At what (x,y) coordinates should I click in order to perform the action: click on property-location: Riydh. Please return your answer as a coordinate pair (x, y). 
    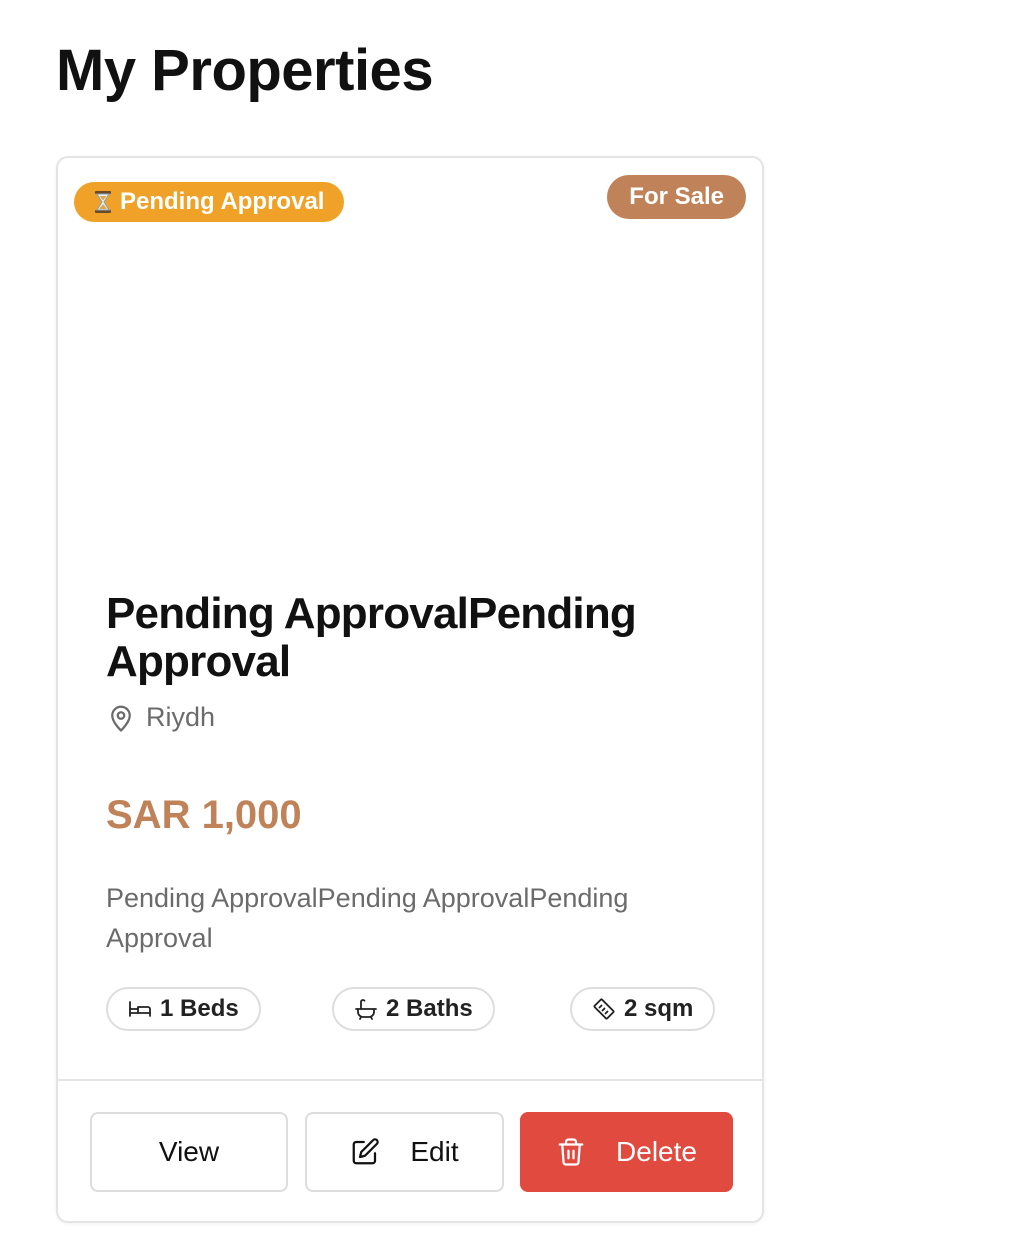
    Looking at the image, I should click on (416, 717).